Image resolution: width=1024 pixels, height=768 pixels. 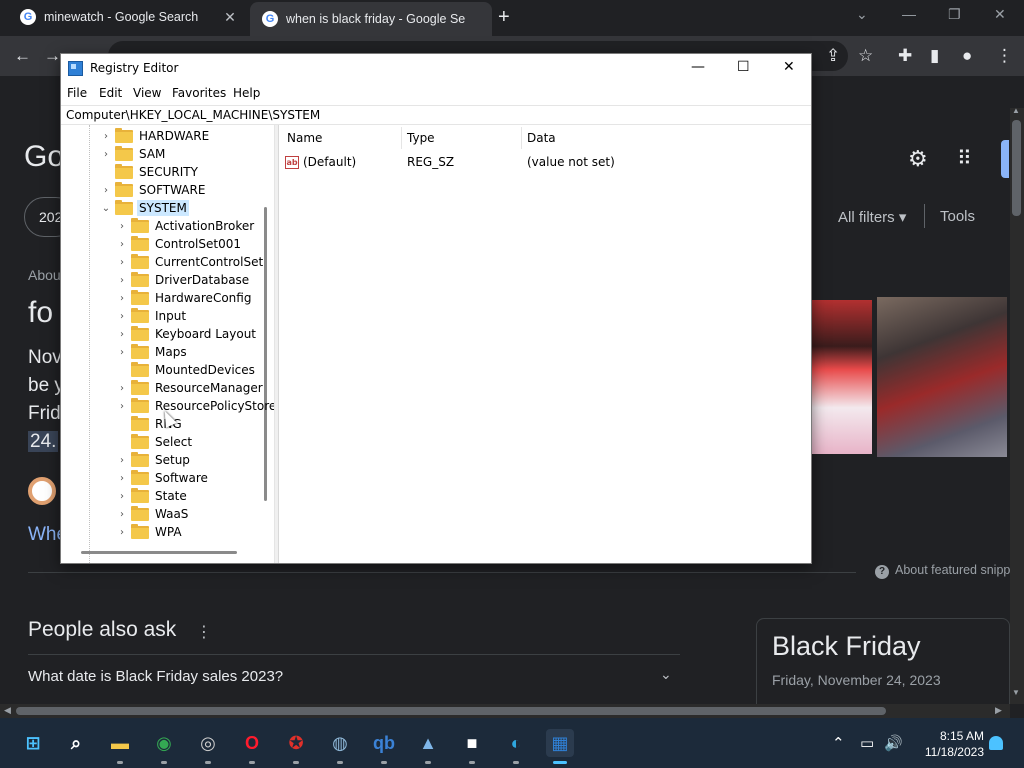 What do you see at coordinates (246, 93) in the screenshot?
I see `menu-help: Help` at bounding box center [246, 93].